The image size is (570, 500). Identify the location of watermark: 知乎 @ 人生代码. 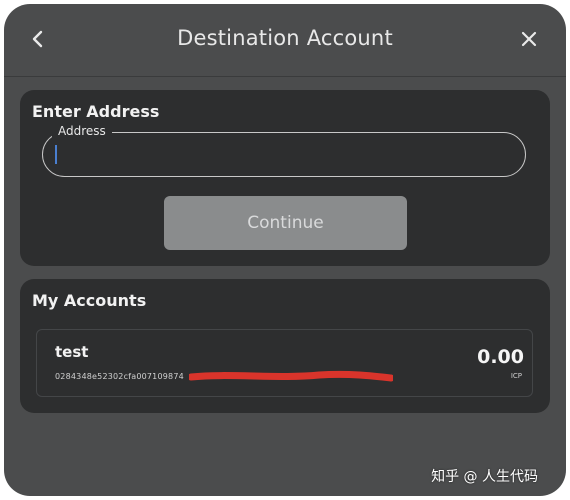
(484, 477).